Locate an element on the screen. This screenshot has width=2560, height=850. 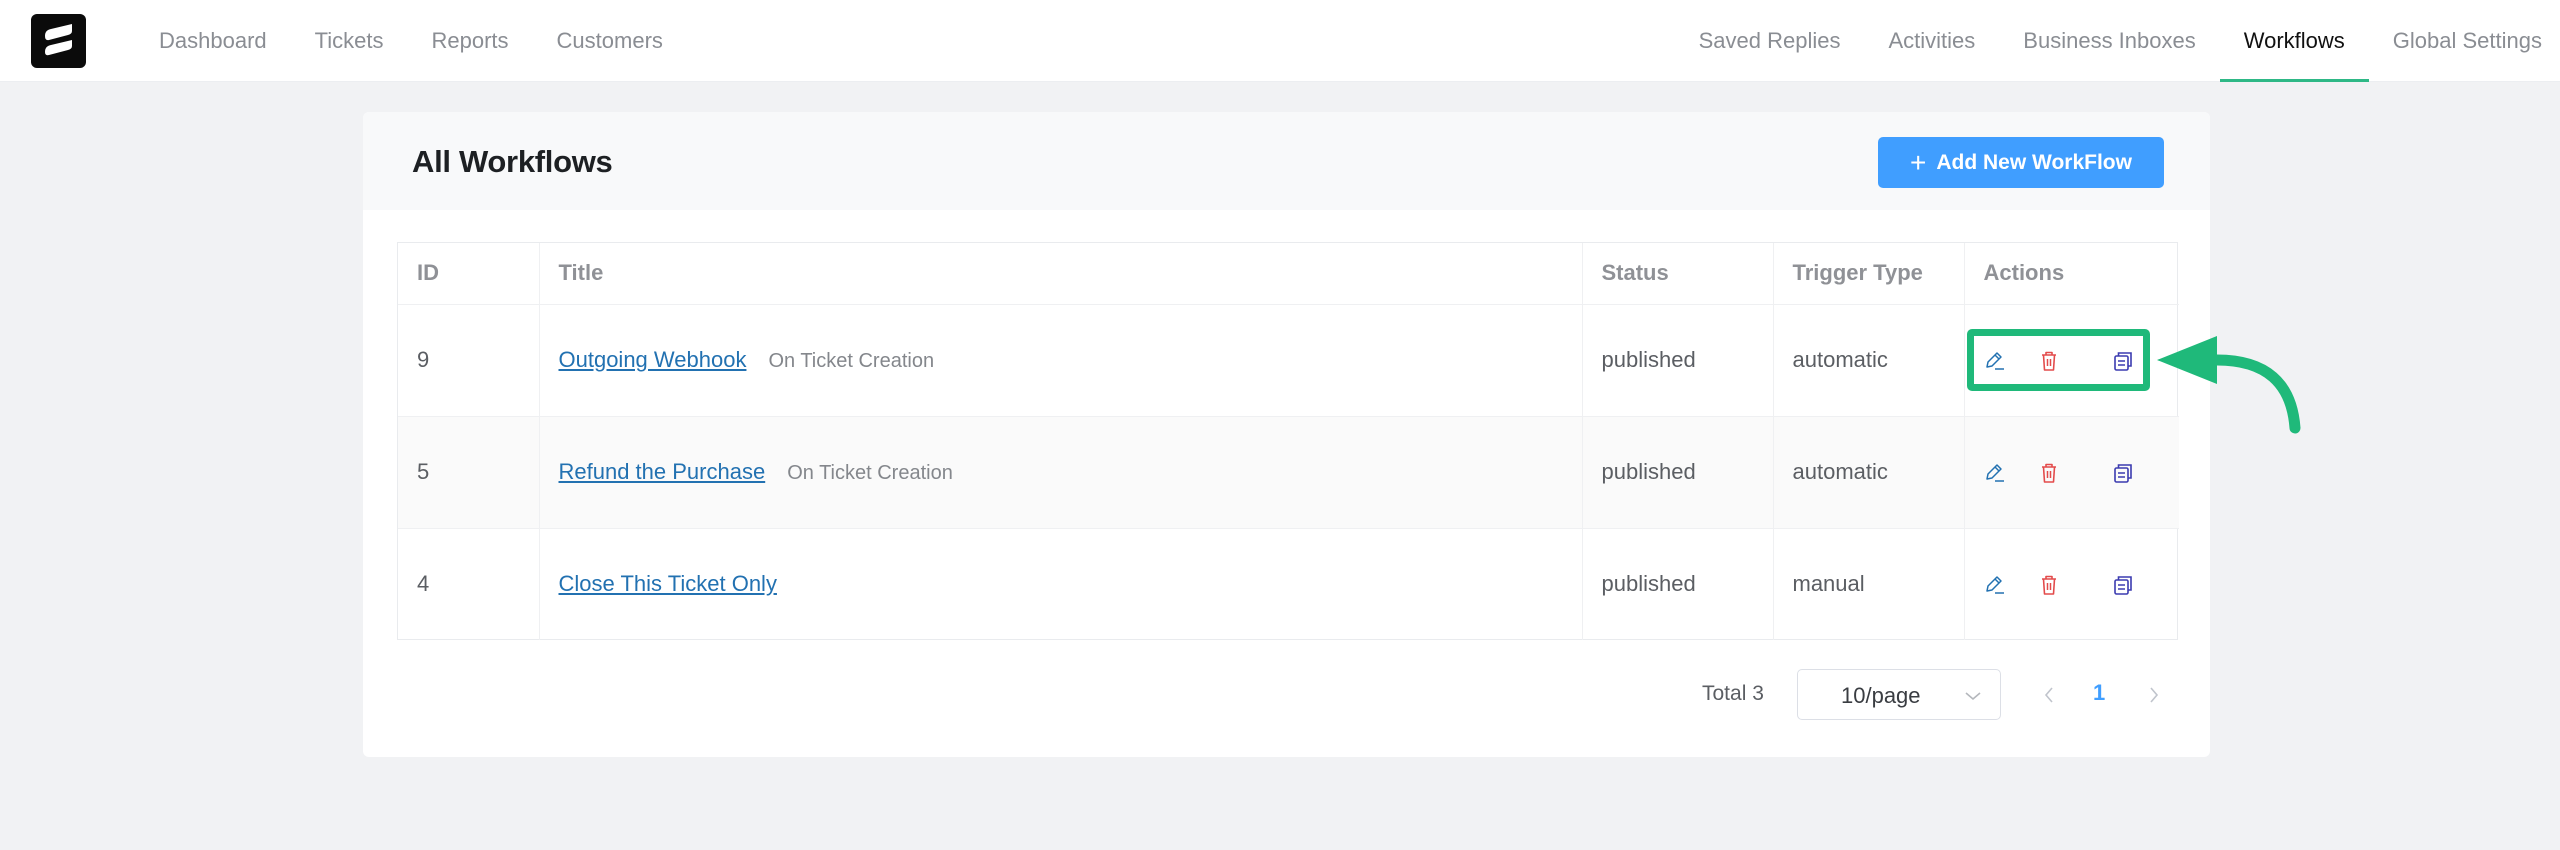
primary-nav: Dashboard Tickets Reports Customers is located at coordinates (435, 41).